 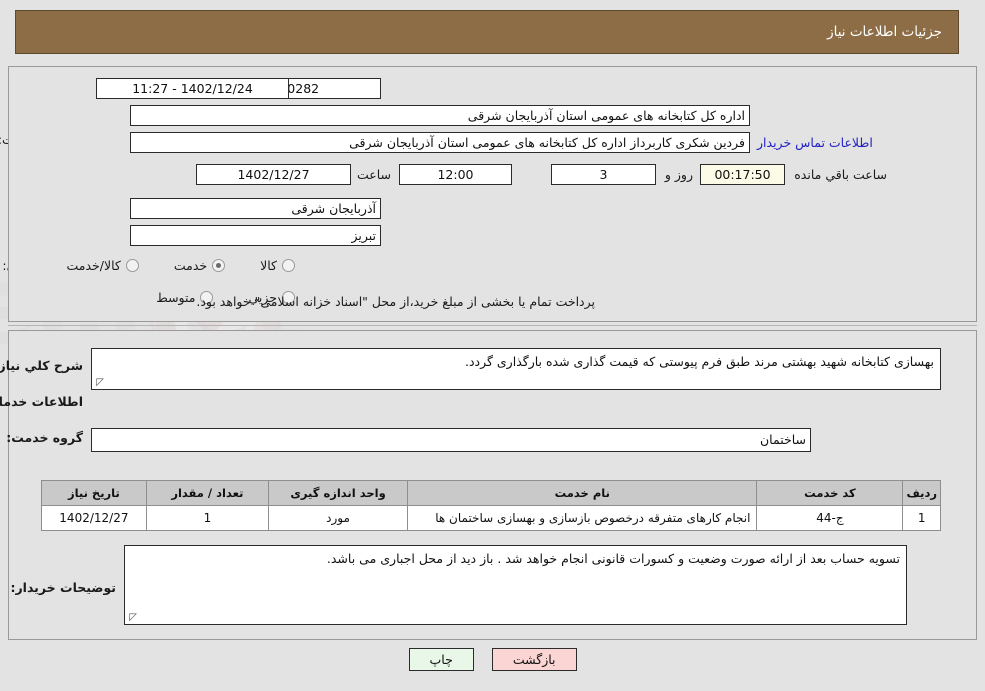 I want to click on services-section-title: اطلاعات خدمات مورد نیاز, so click(x=41, y=401).